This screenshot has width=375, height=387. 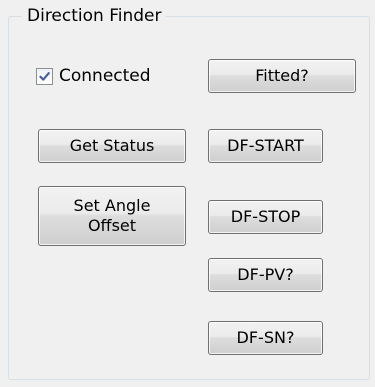 I want to click on connected-label: Connected, so click(x=105, y=76).